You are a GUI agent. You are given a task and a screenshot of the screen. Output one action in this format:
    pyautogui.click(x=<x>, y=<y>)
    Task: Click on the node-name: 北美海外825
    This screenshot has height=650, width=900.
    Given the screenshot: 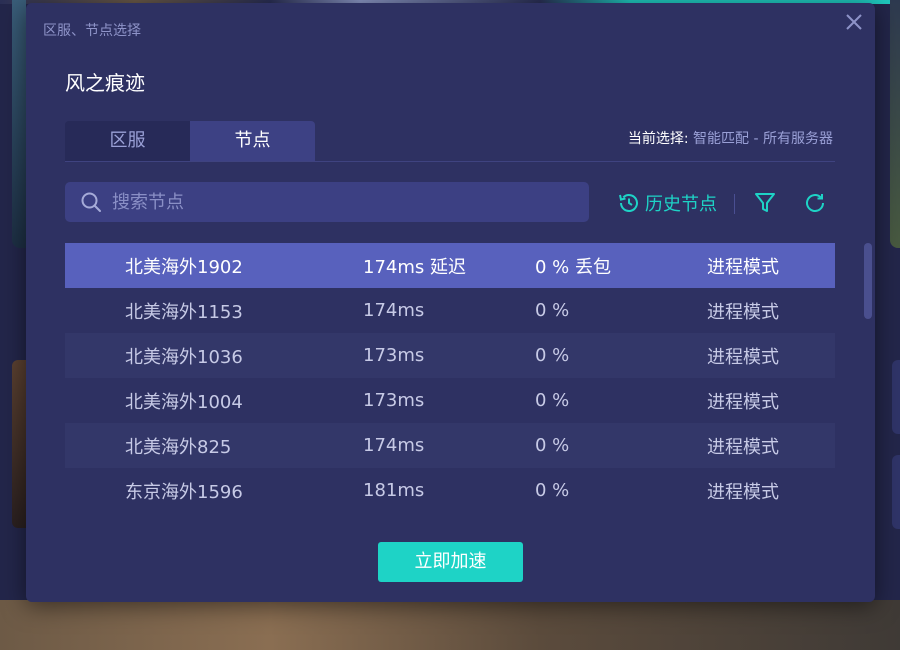 What is the action you would take?
    pyautogui.click(x=178, y=447)
    